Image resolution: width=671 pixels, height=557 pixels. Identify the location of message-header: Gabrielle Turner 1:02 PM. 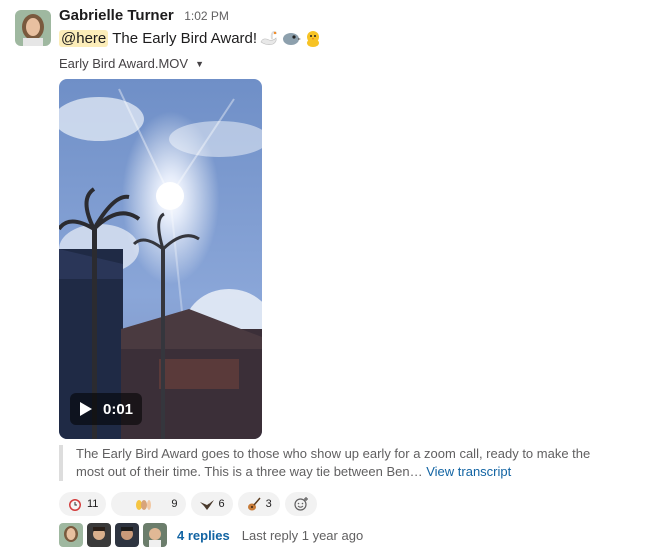
(144, 16).